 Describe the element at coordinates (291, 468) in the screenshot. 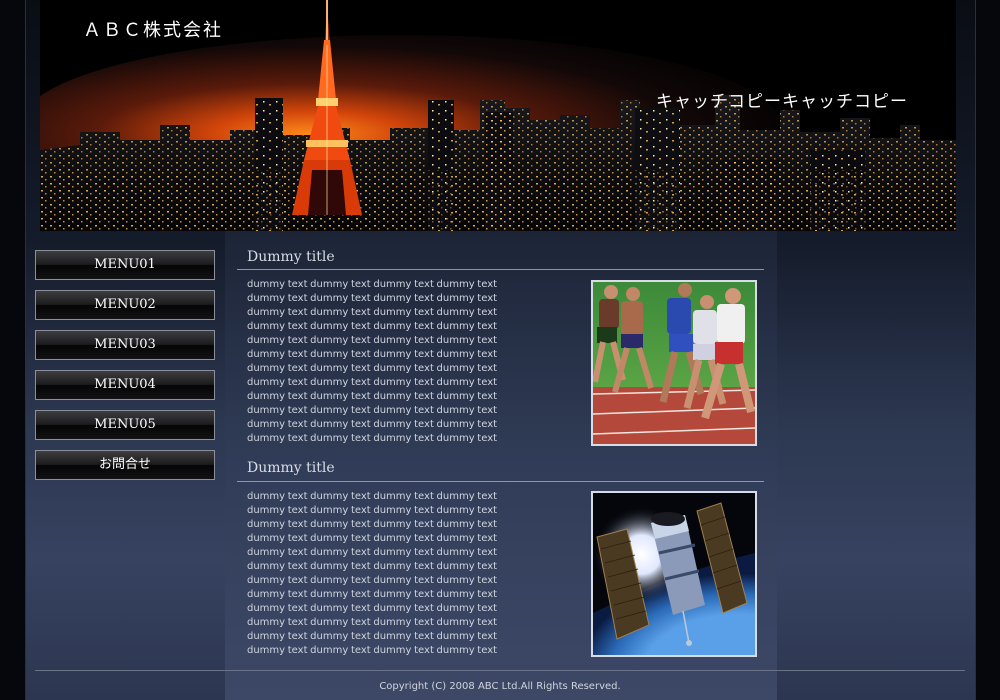

I see `section-title-2: Dummy title` at that location.